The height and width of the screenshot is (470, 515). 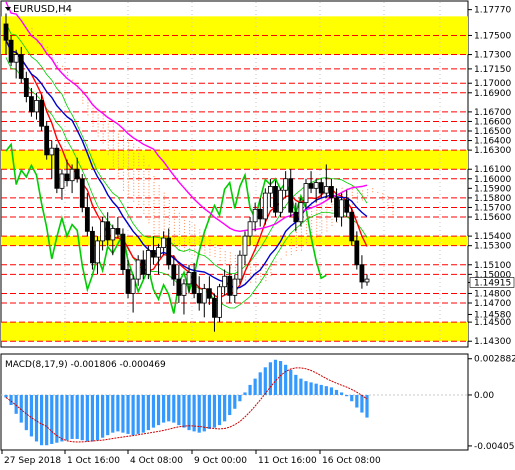 I want to click on symbol-title: EURUSD,H4, so click(x=38, y=9).